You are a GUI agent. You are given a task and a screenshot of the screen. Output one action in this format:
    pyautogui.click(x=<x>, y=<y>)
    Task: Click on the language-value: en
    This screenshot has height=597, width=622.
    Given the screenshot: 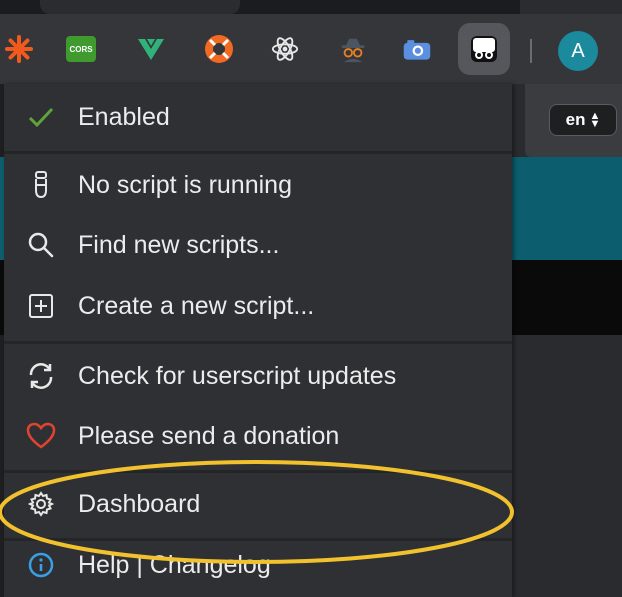 What is the action you would take?
    pyautogui.click(x=575, y=119)
    